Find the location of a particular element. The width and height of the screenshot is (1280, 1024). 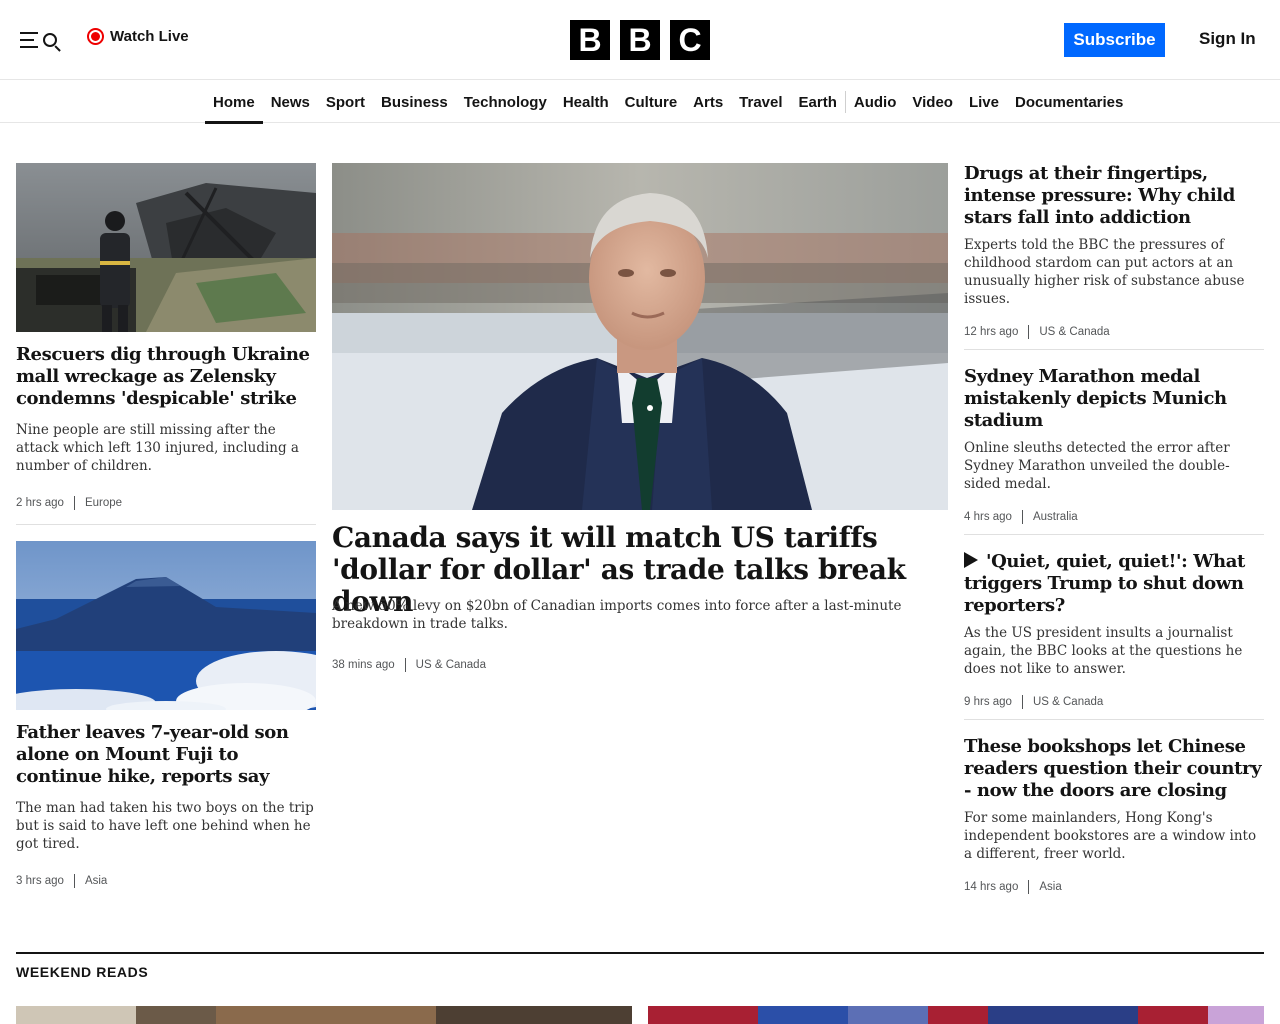

nav-item-earth: Earth is located at coordinates (818, 102).